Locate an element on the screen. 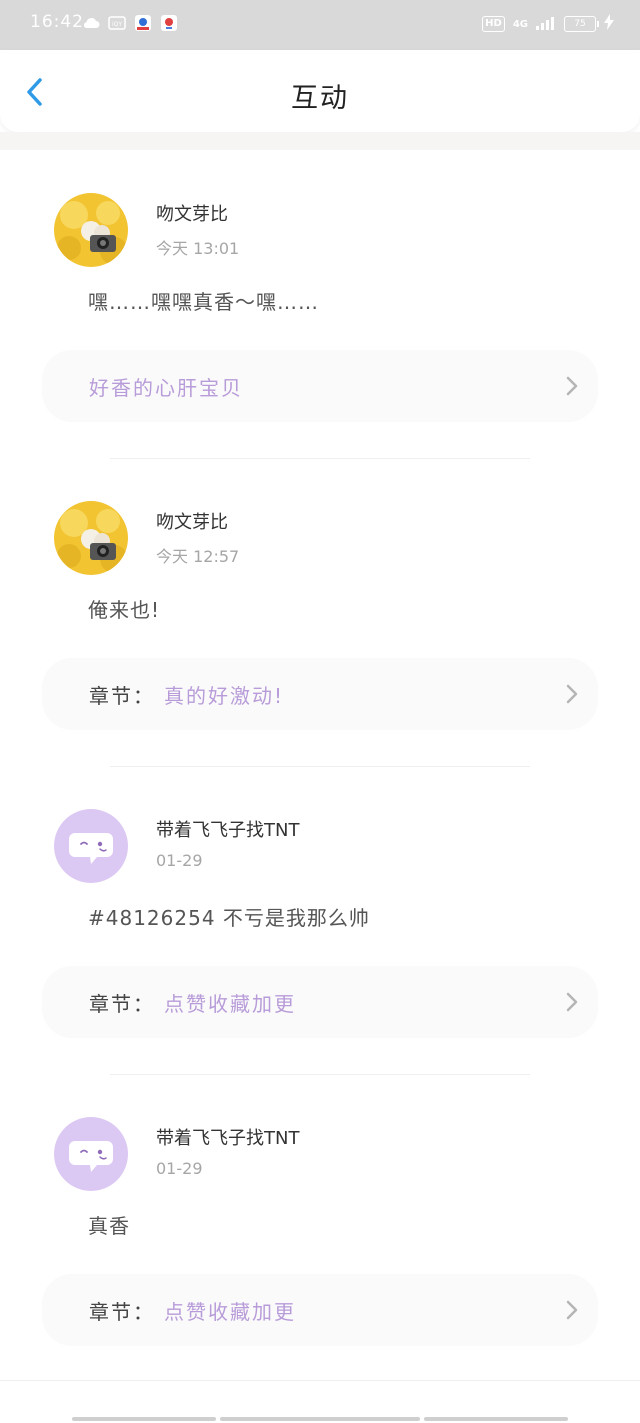 The height and width of the screenshot is (1423, 640). signal-icon is located at coordinates (546, 24).